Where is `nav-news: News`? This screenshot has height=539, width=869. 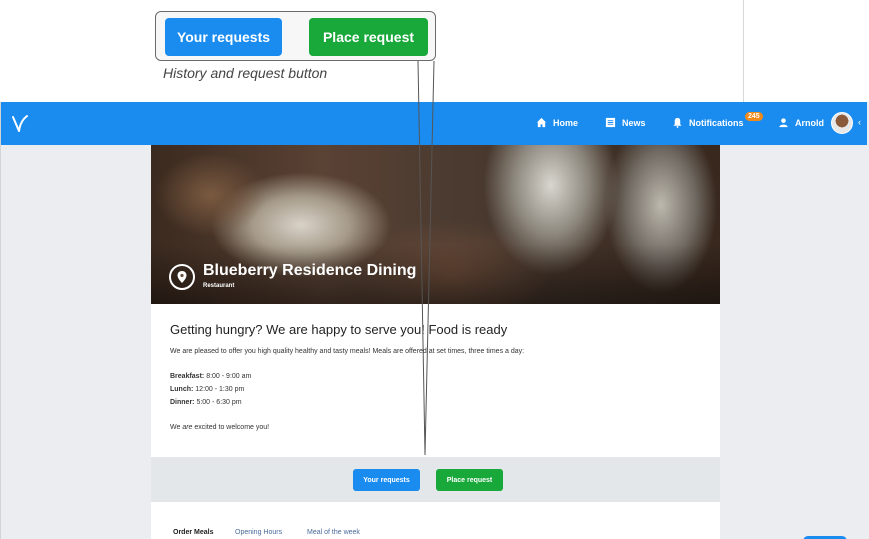
nav-news: News is located at coordinates (625, 122).